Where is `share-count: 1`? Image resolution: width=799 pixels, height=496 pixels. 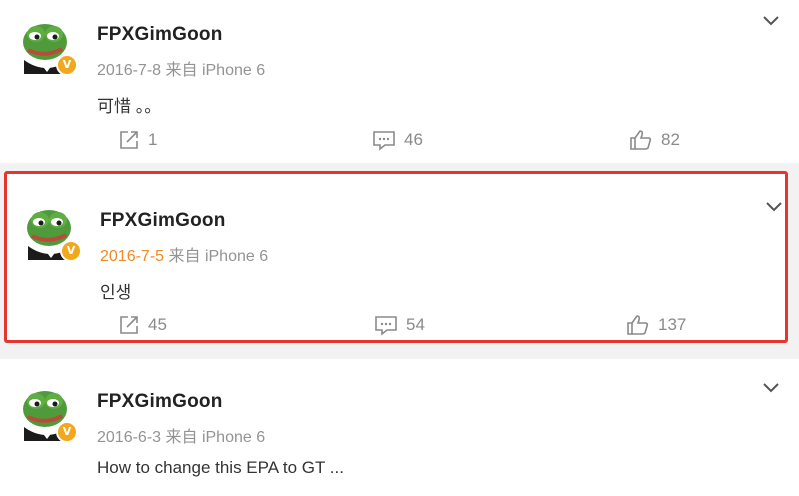 share-count: 1 is located at coordinates (153, 139).